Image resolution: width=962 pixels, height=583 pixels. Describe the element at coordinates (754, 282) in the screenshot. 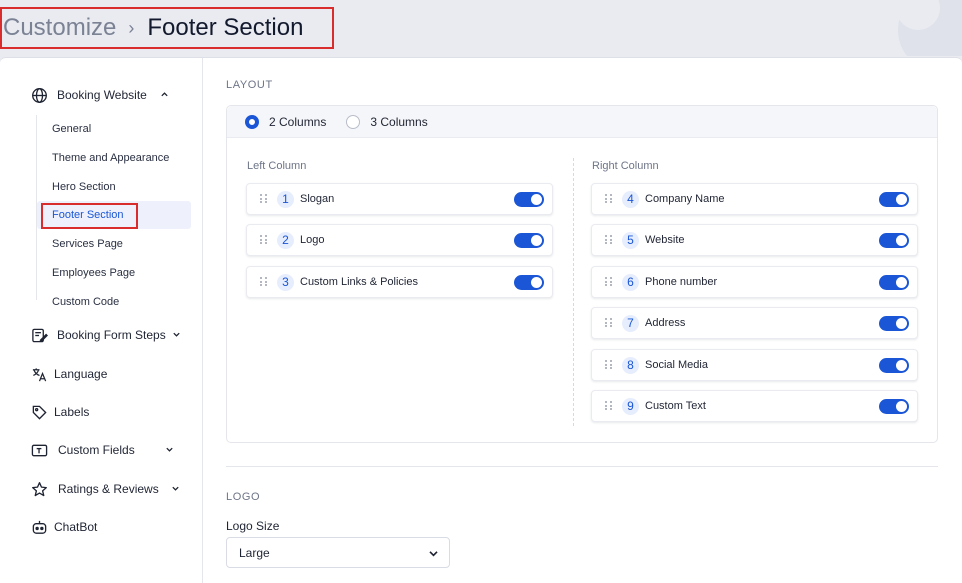

I see `field-row-phone-number: 6 Phone number` at that location.